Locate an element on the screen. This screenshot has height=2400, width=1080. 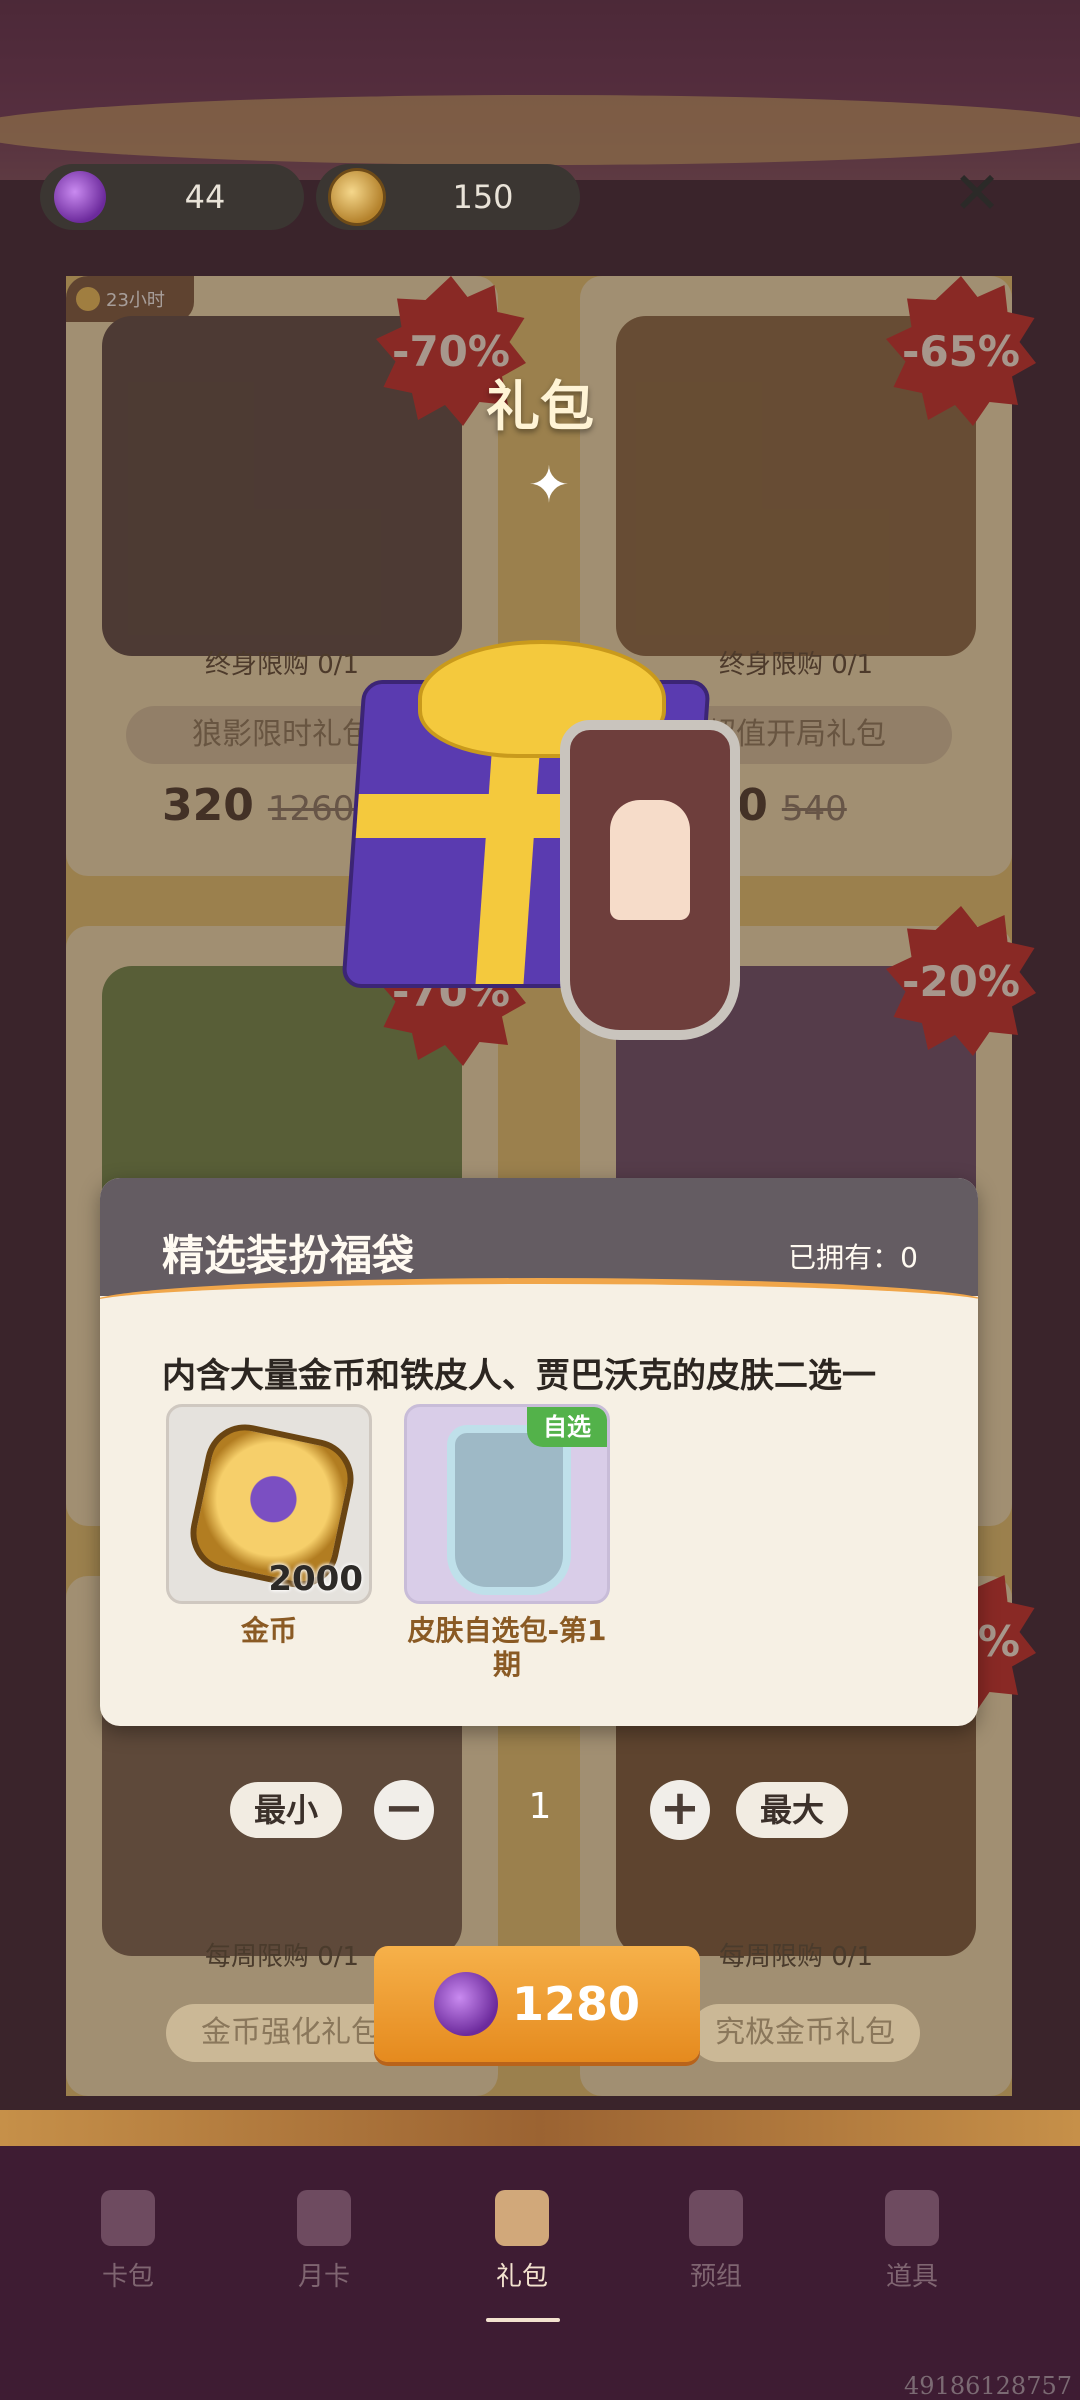
reward-label: 金币 is located at coordinates (268, 1630).